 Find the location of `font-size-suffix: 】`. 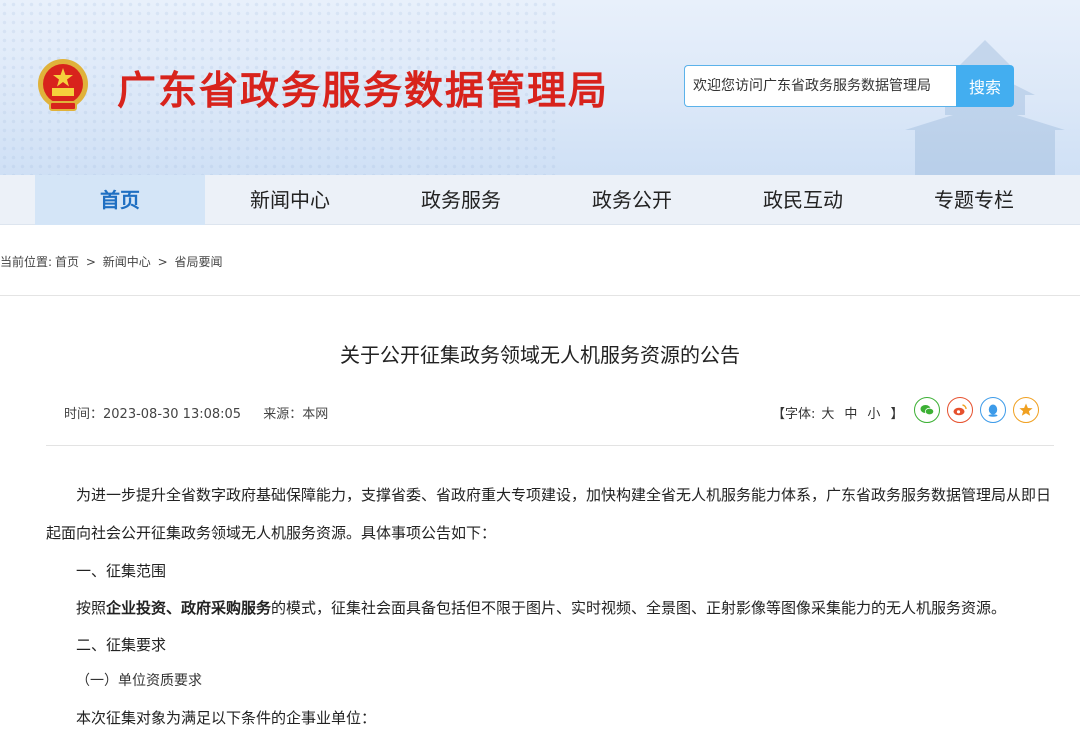

font-size-suffix: 】 is located at coordinates (897, 414).